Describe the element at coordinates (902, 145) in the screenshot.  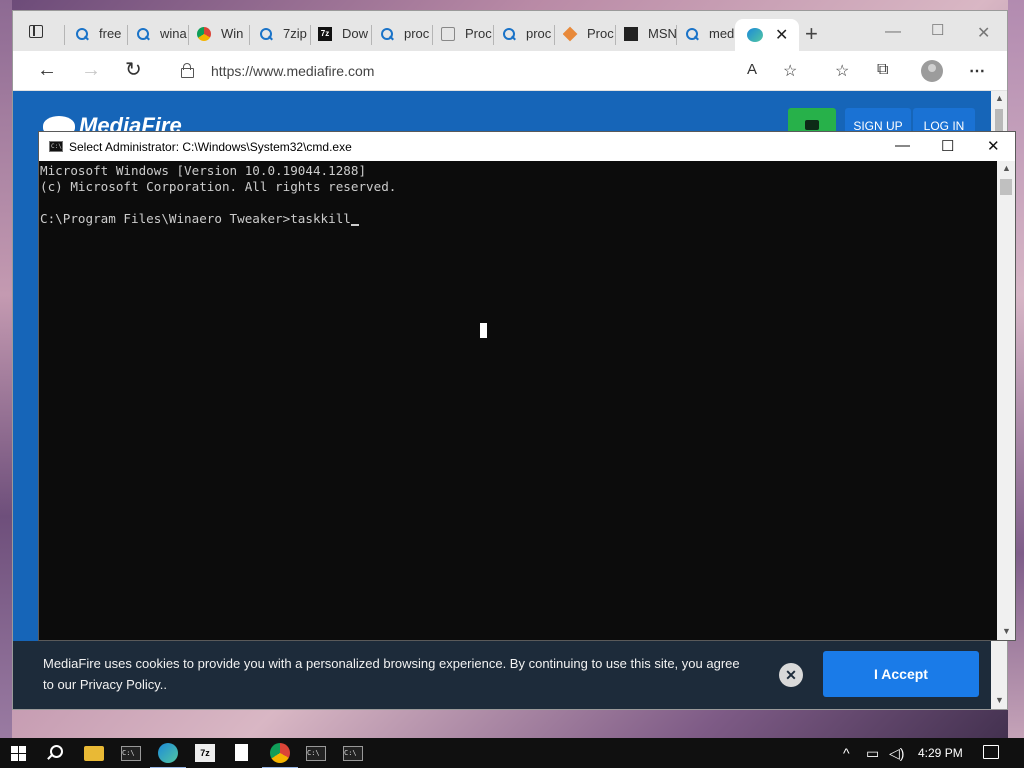
I see `cmd-minimize-button: —` at that location.